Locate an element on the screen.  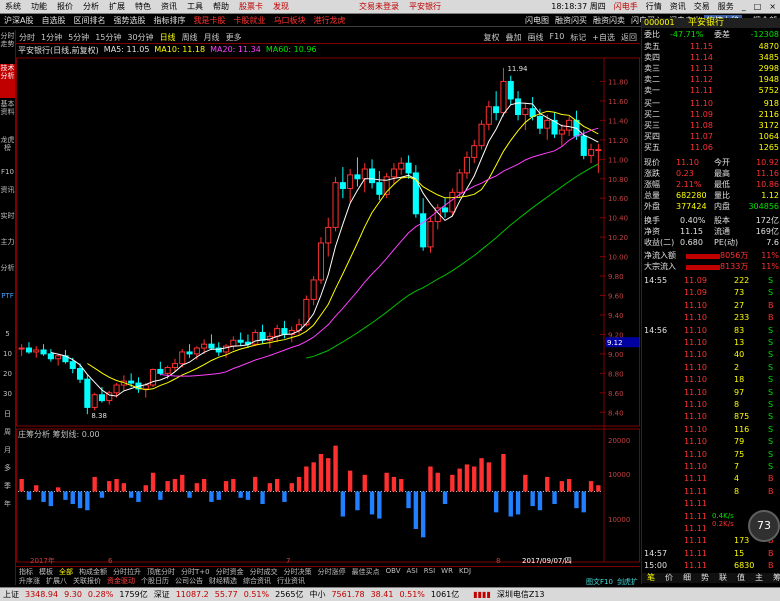
trade-status: 交易未登录 is located at coordinates (379, 6).